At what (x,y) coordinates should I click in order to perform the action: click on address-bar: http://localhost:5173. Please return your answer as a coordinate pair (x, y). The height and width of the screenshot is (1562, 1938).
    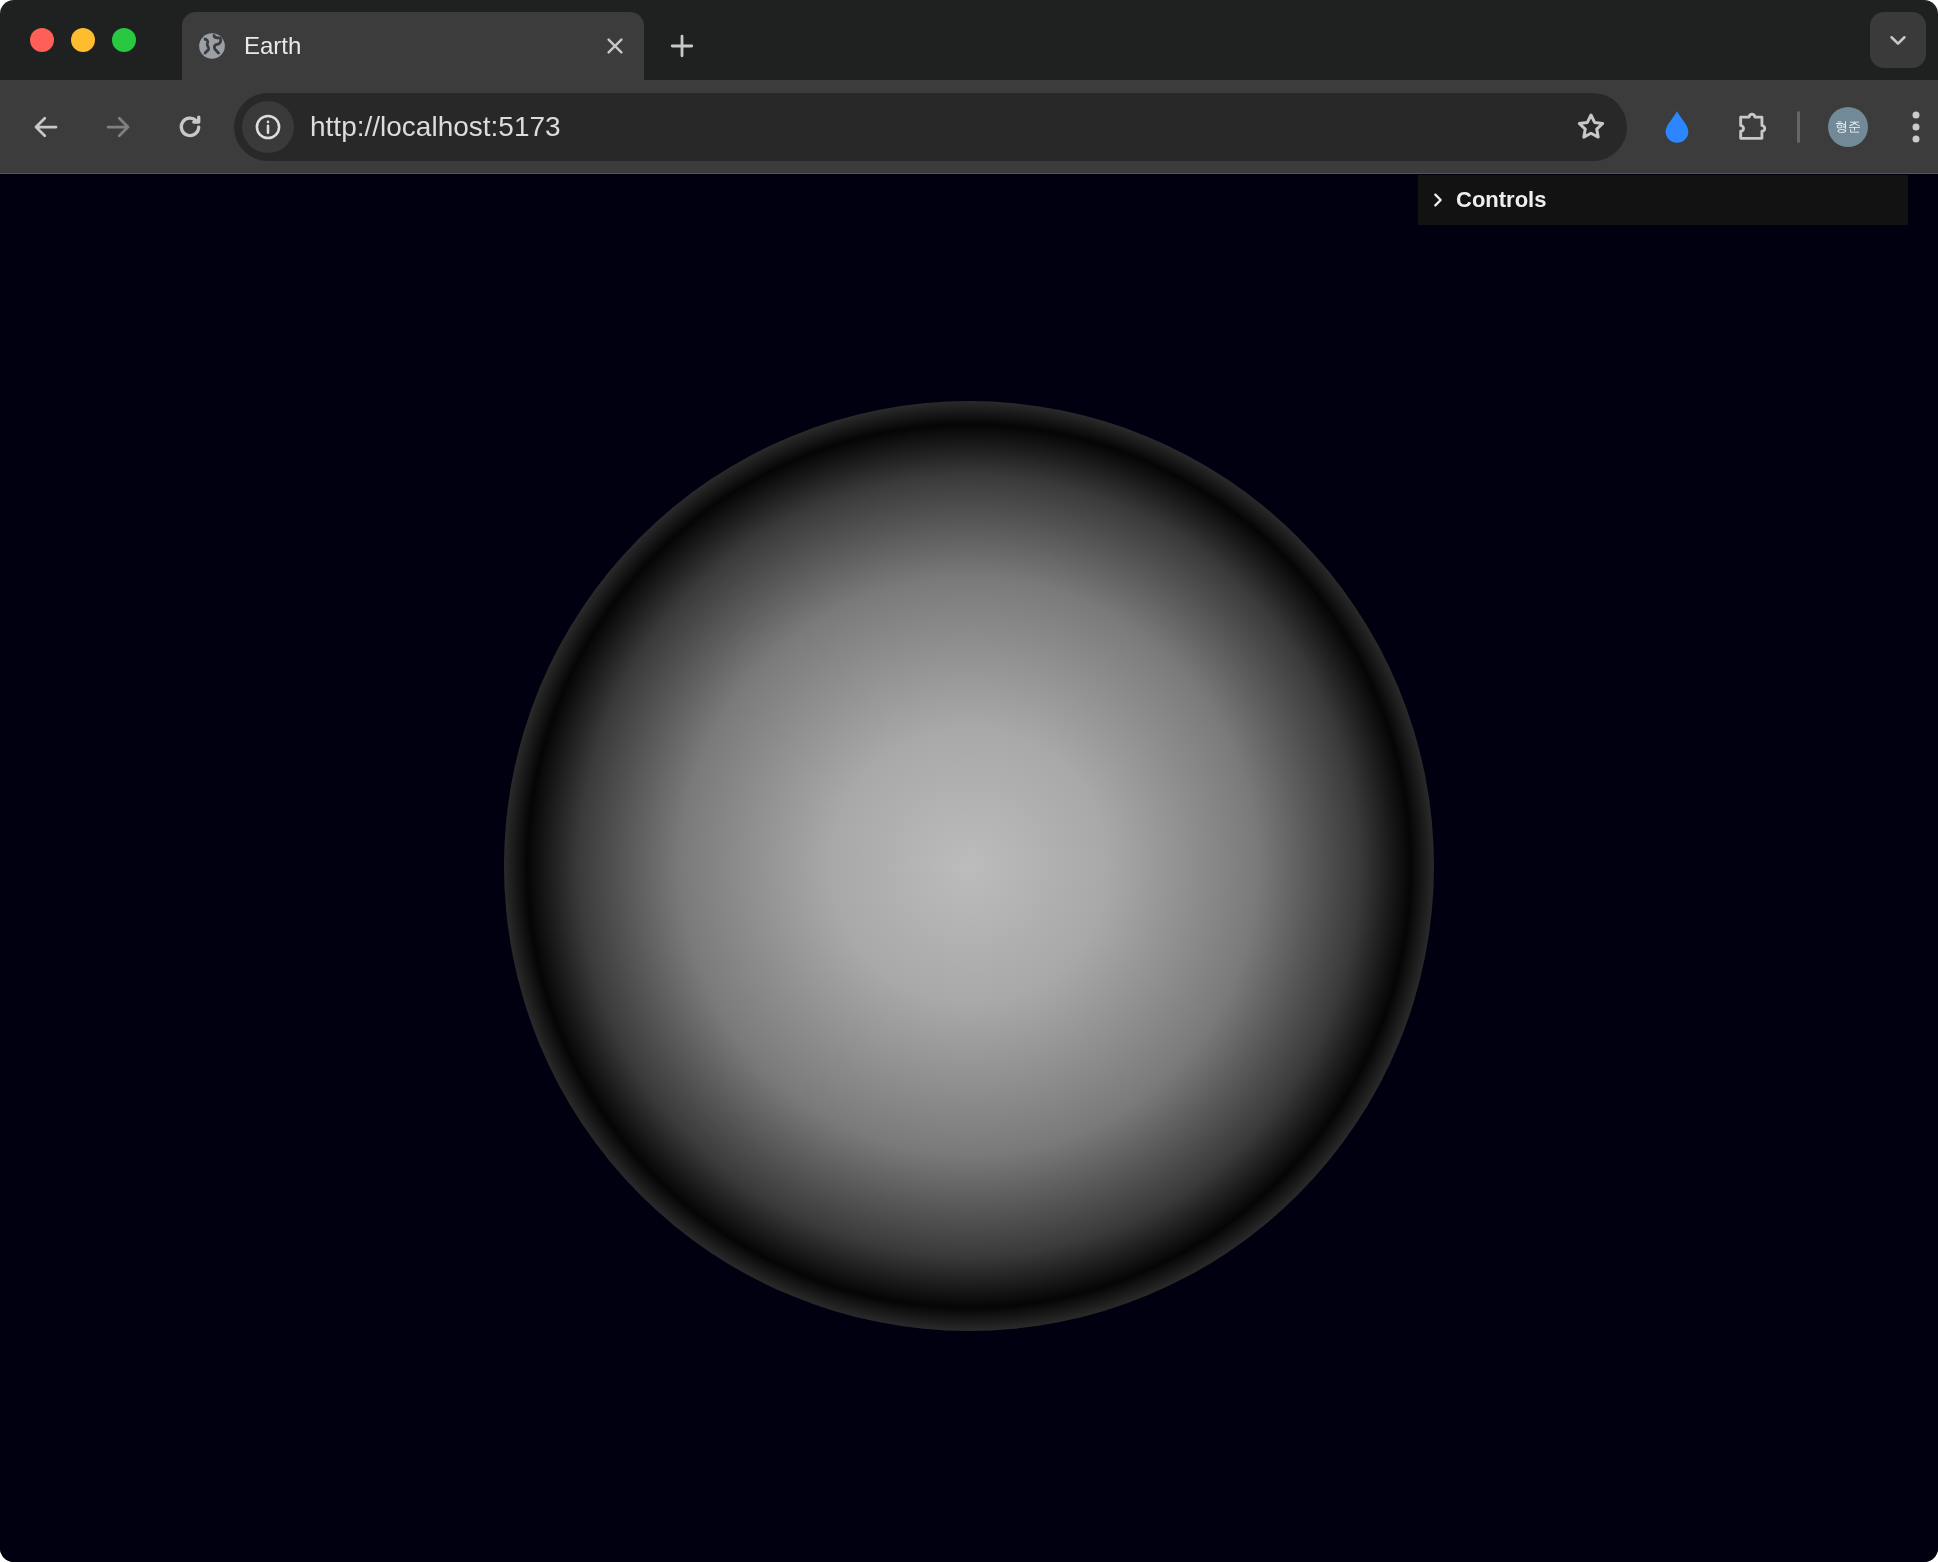
    Looking at the image, I should click on (930, 126).